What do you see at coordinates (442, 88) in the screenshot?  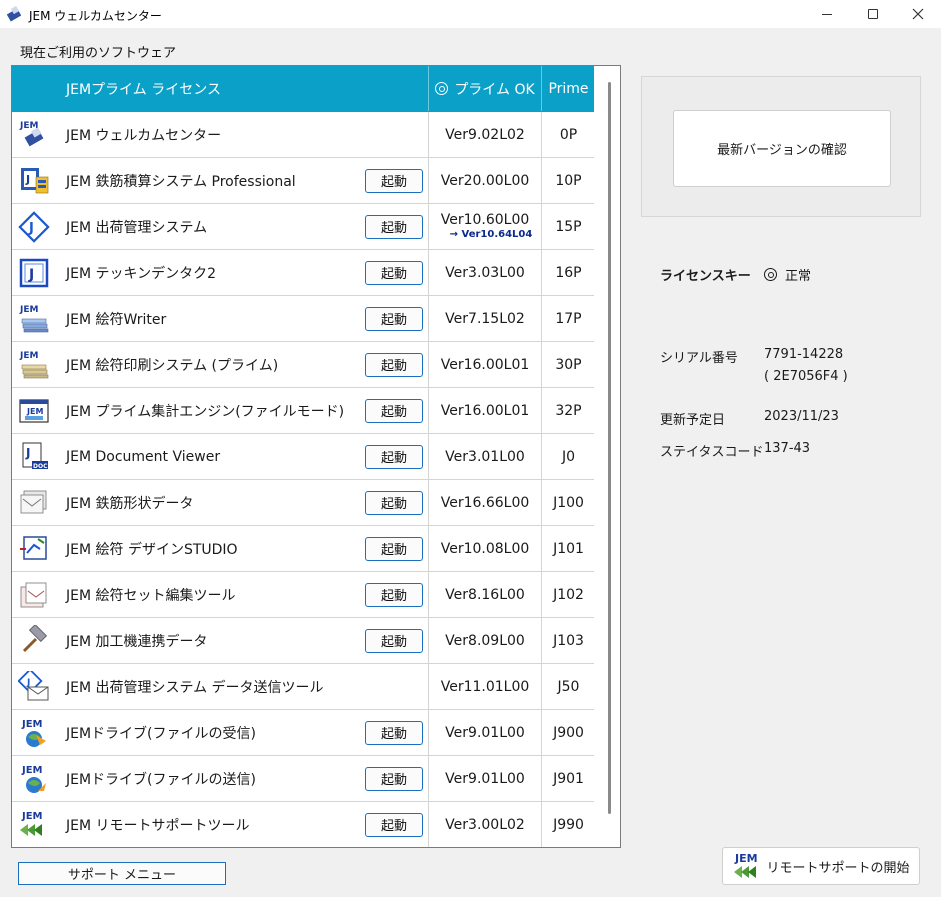 I see `circle-ok-icon` at bounding box center [442, 88].